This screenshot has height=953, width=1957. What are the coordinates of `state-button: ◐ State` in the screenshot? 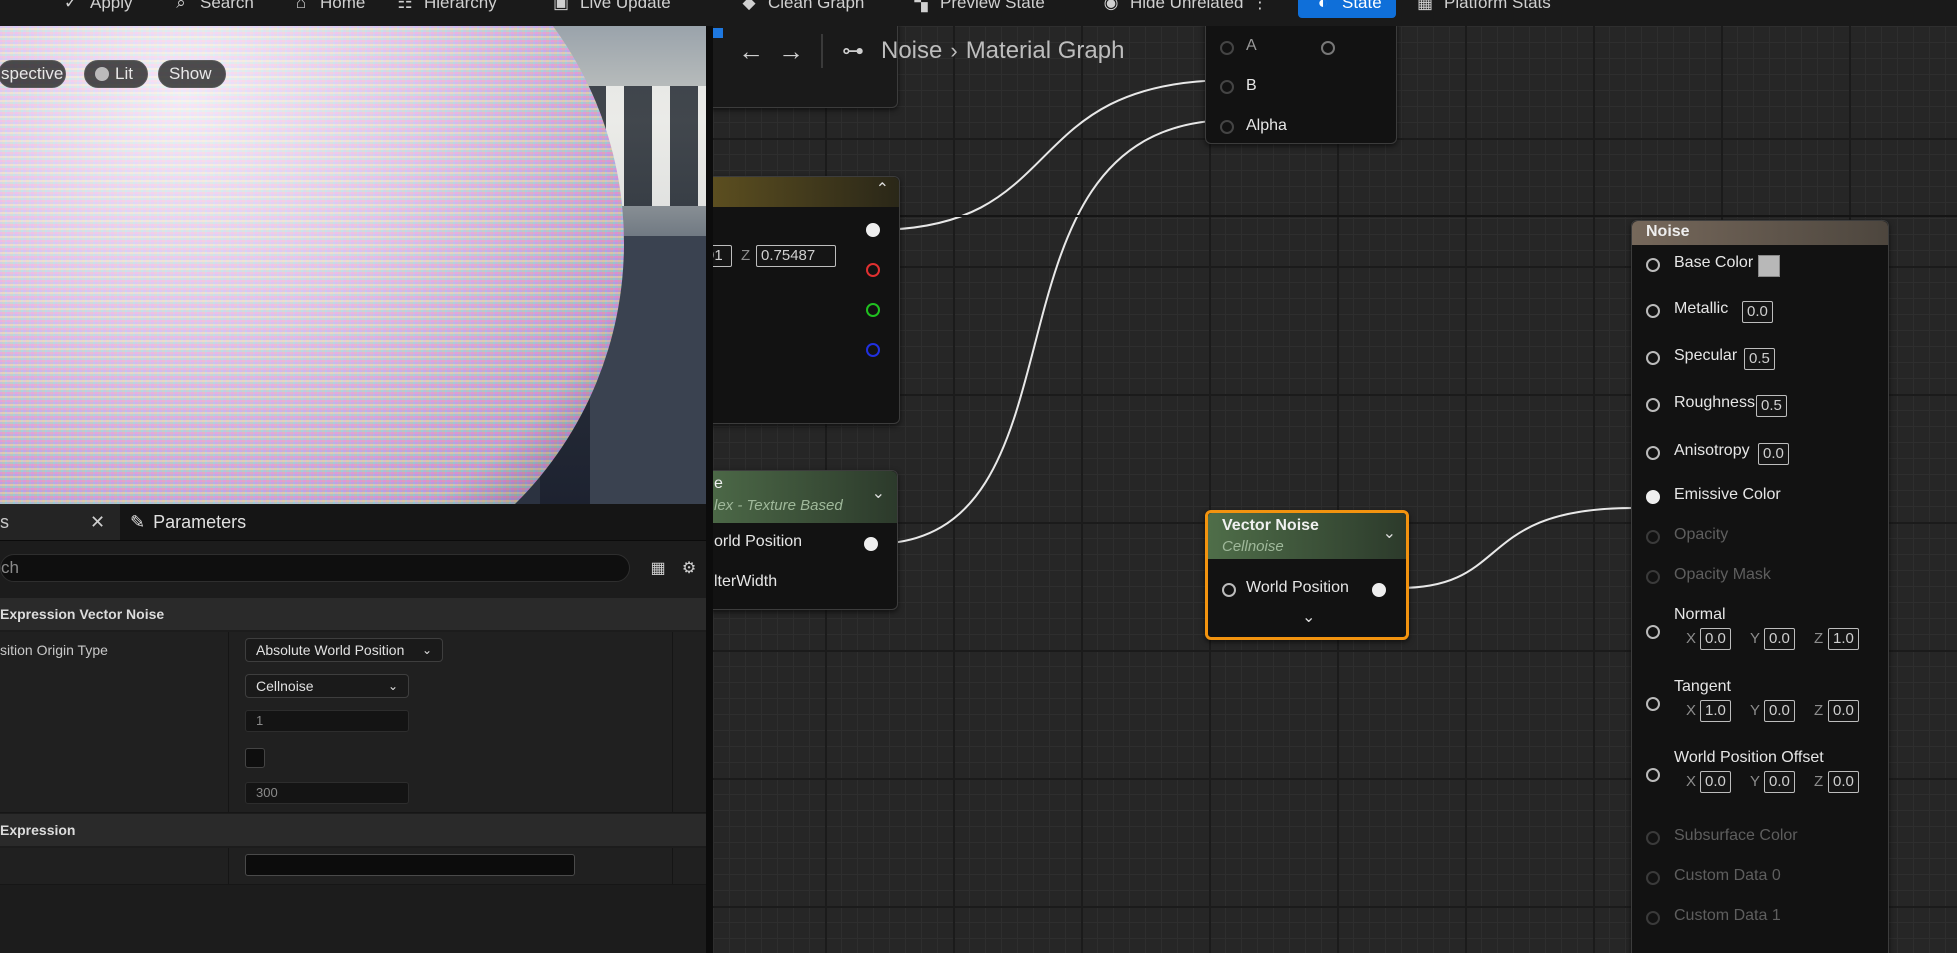 It's located at (1347, 9).